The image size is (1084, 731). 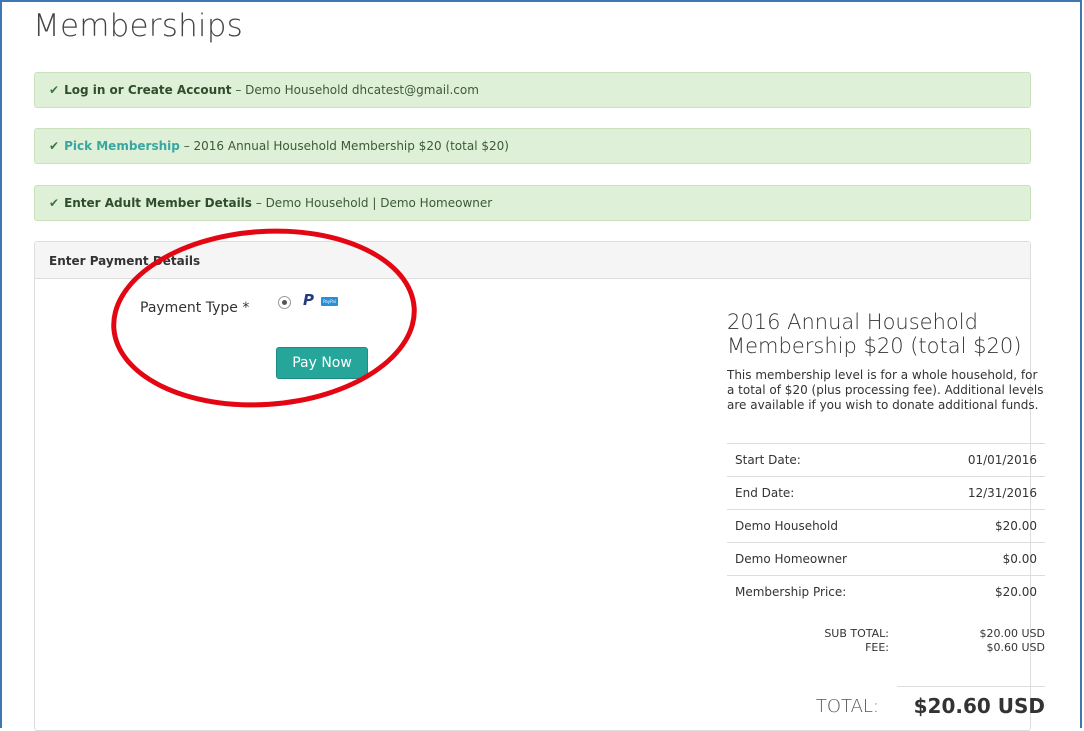 What do you see at coordinates (308, 300) in the screenshot?
I see `paypal-icon: P` at bounding box center [308, 300].